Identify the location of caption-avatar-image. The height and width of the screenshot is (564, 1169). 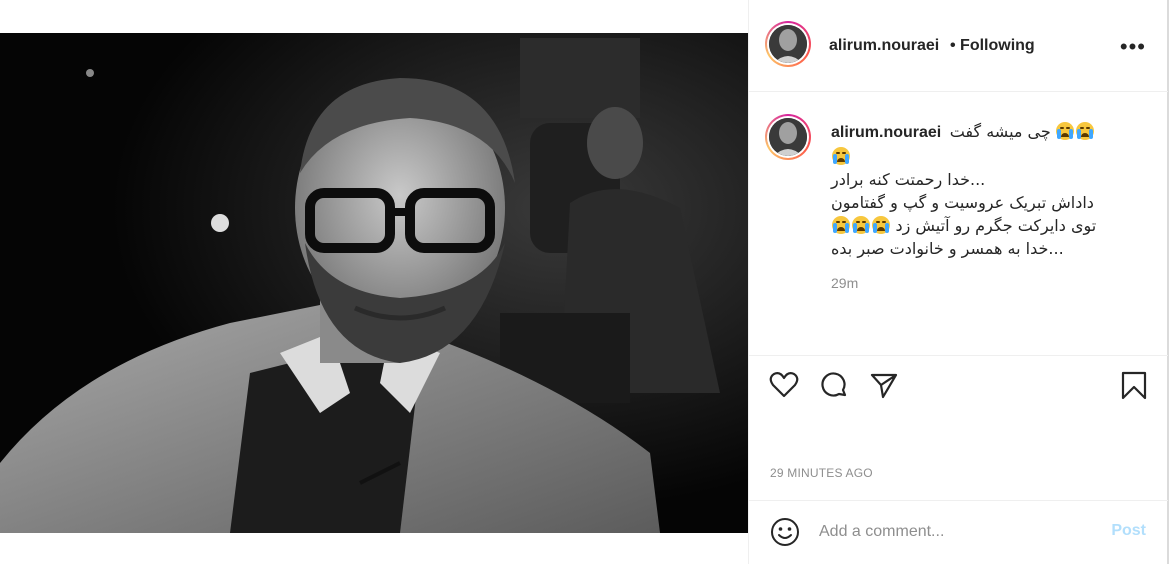
(788, 137).